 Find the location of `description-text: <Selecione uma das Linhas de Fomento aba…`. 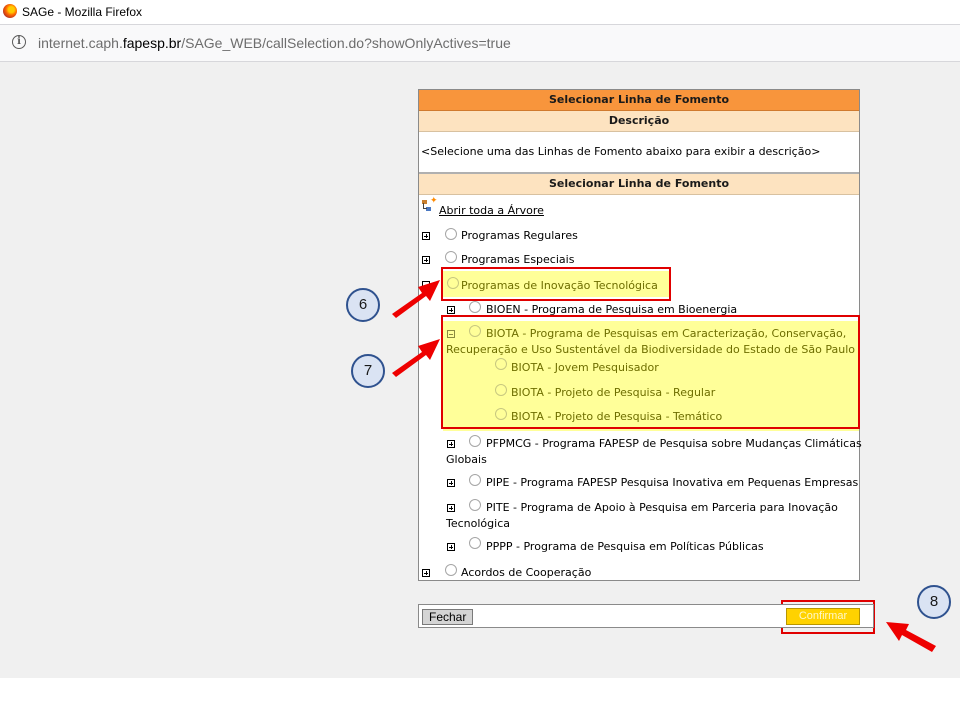

description-text: <Selecione uma das Linhas de Fomento aba… is located at coordinates (639, 152).